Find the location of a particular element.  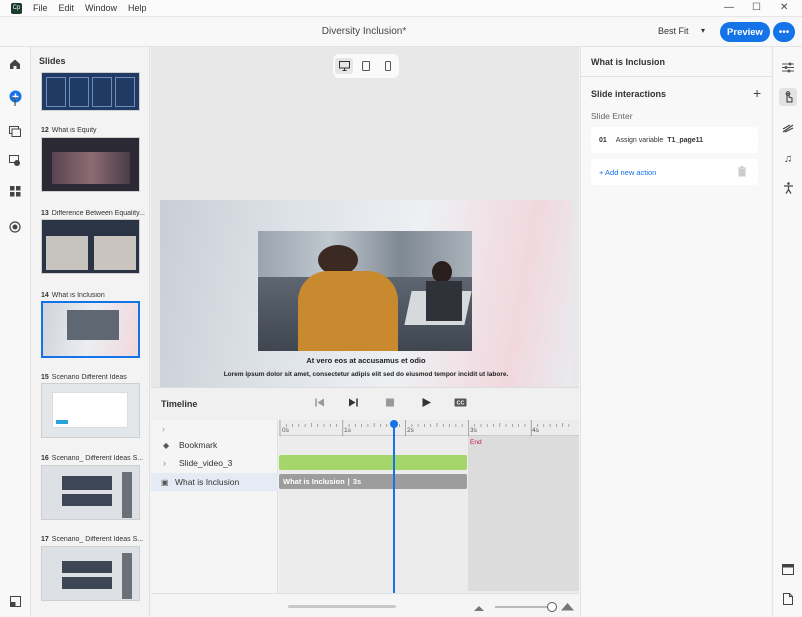

action-index: 01 is located at coordinates (603, 140).